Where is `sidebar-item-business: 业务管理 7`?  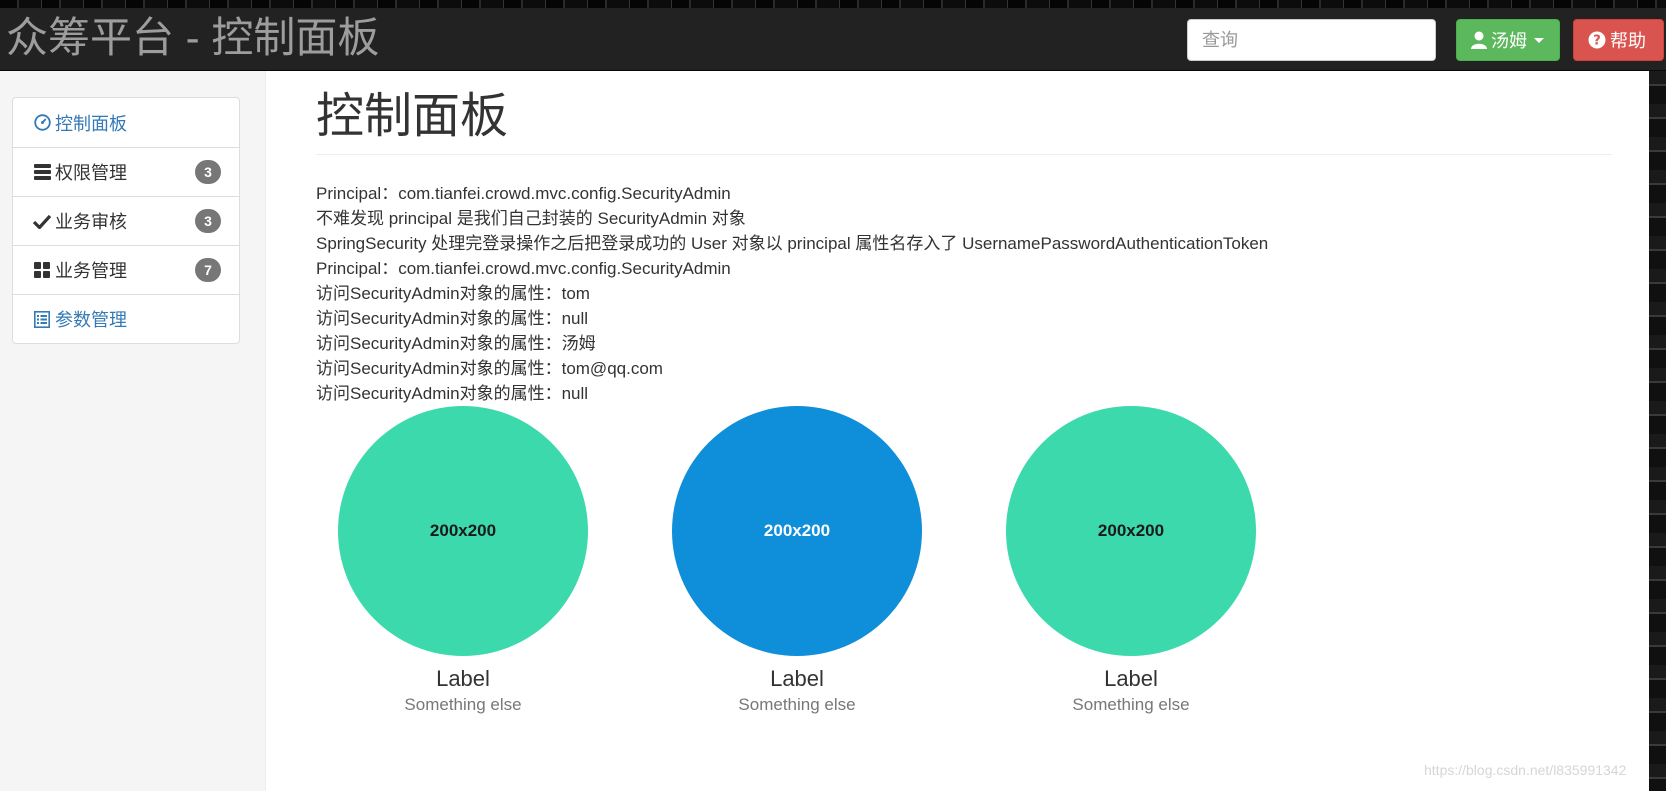 sidebar-item-business: 业务管理 7 is located at coordinates (126, 269).